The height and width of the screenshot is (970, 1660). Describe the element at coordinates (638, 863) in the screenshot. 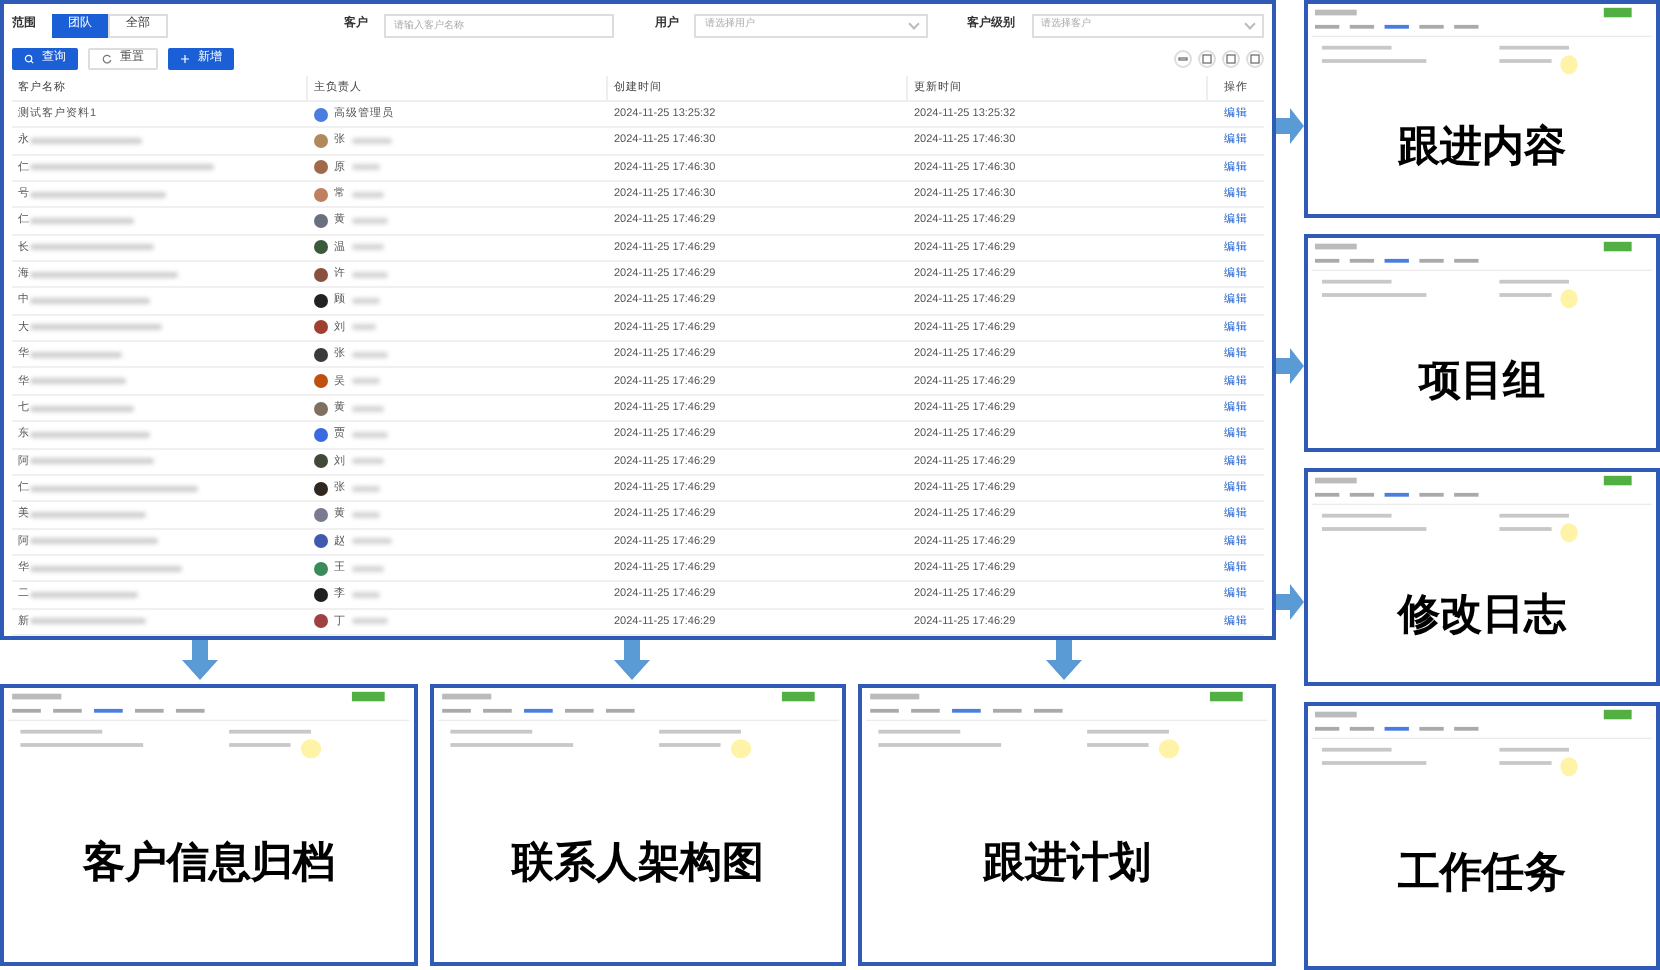

I see `screen-caption: 联系人架构图` at that location.